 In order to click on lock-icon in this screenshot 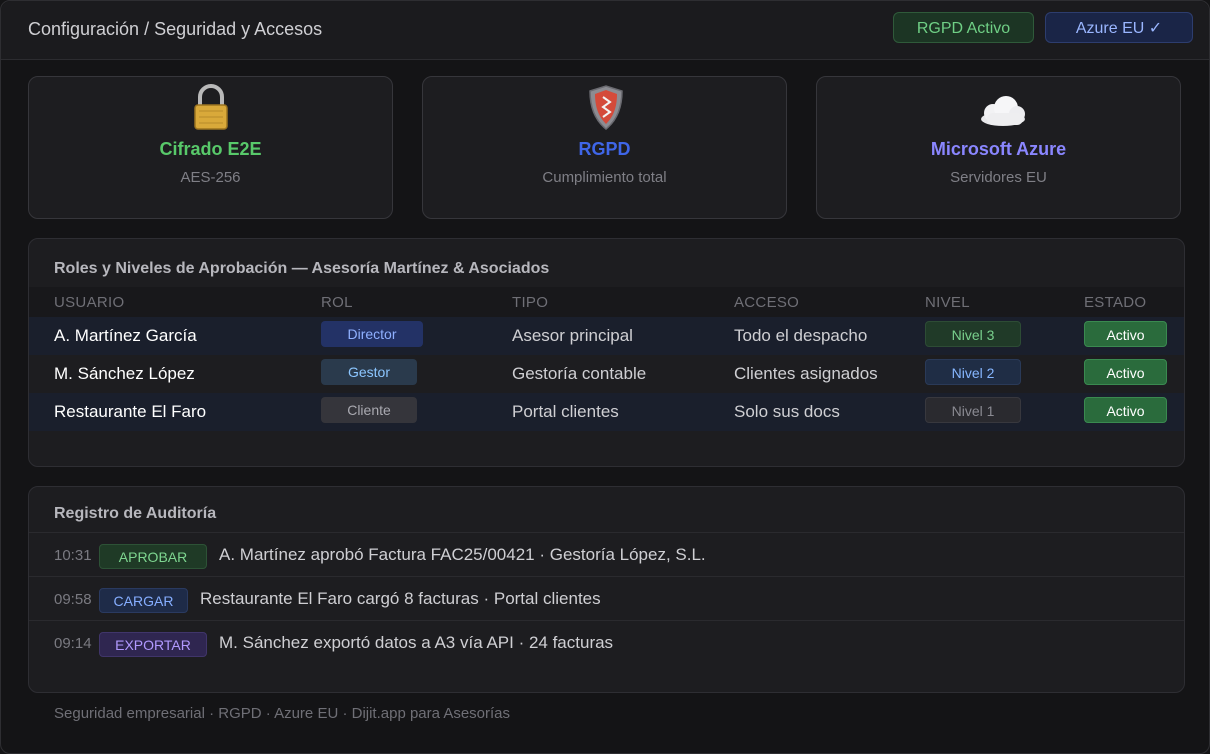, I will do `click(210, 107)`.